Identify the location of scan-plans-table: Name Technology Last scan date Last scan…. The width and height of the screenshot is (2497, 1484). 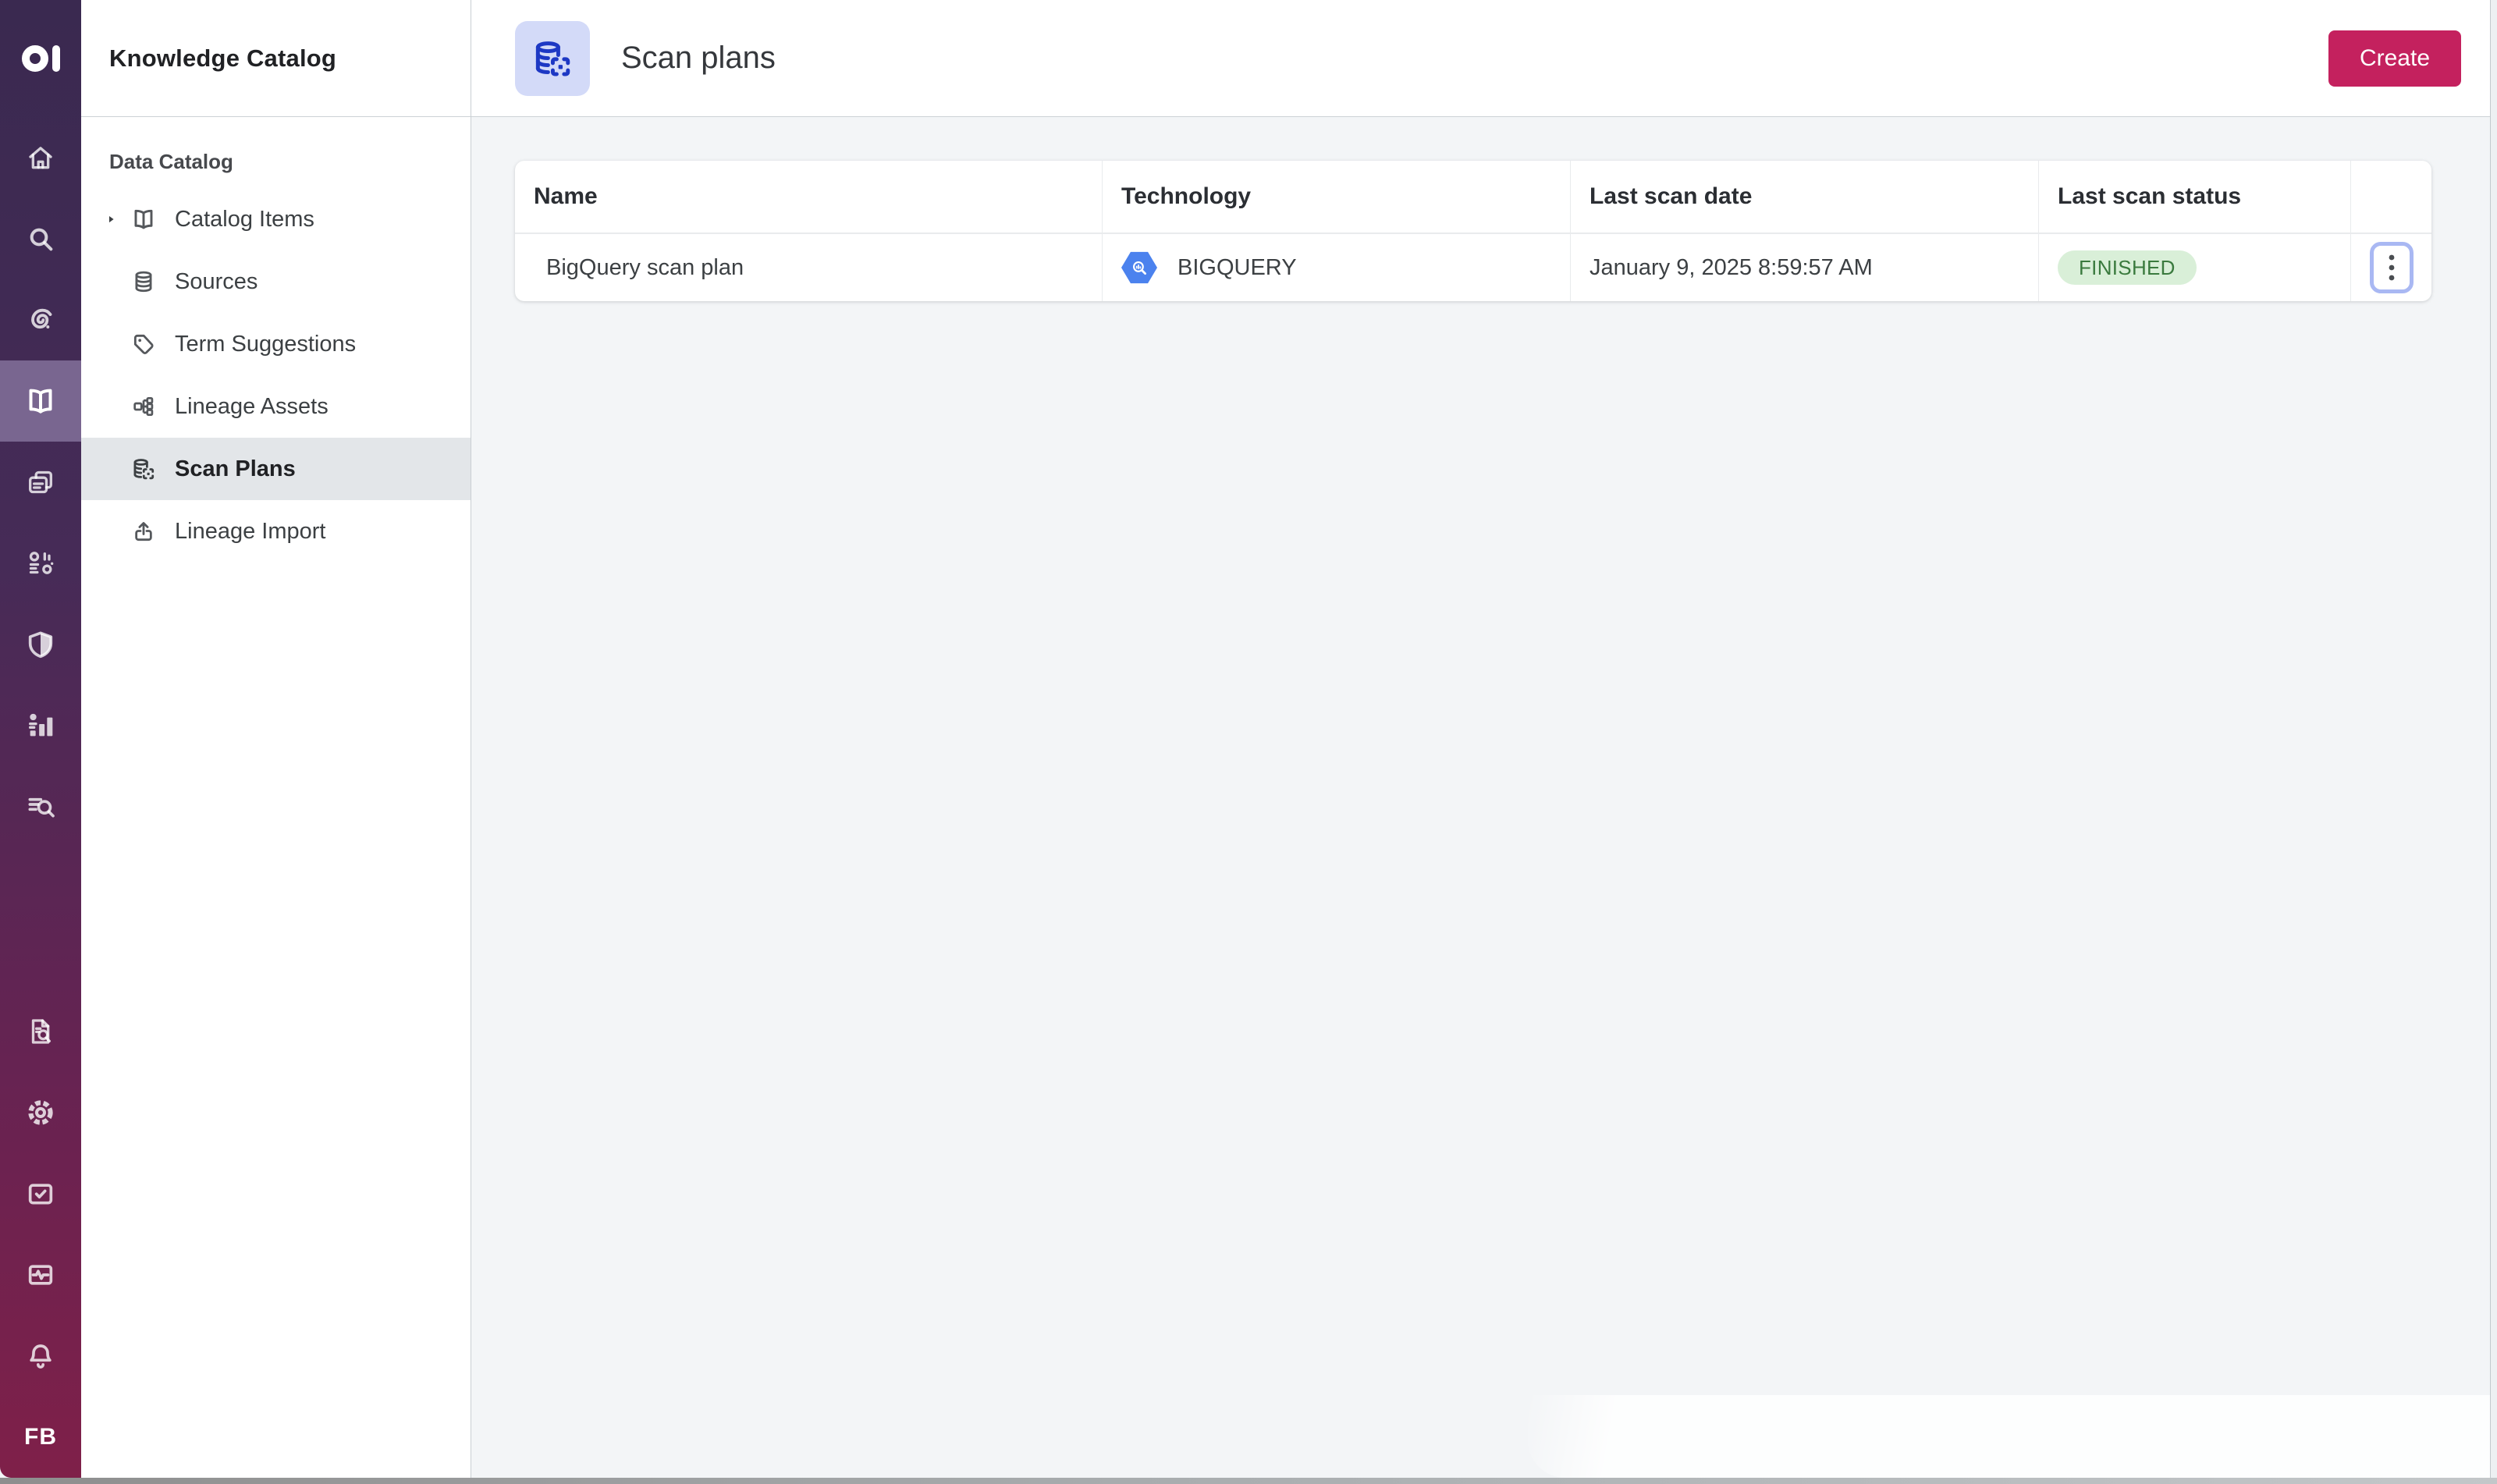
(1473, 231).